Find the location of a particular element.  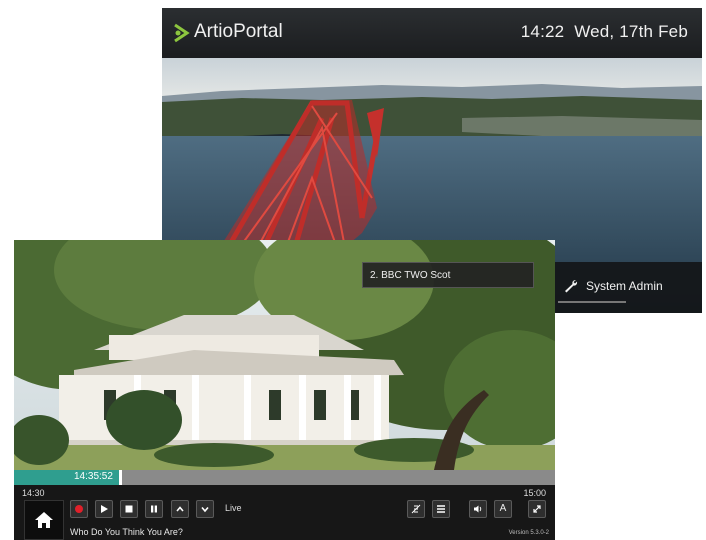

artio-logo-icon is located at coordinates (182, 33).